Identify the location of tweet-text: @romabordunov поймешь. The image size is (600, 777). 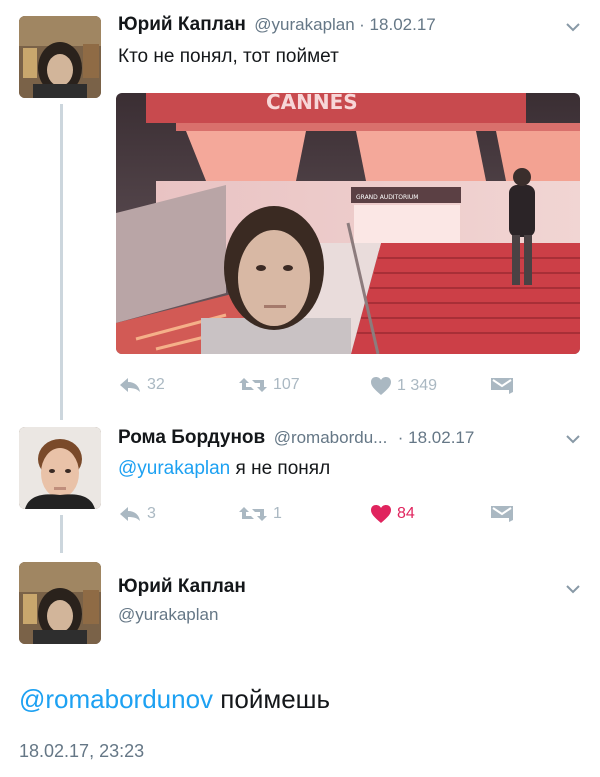
(174, 699).